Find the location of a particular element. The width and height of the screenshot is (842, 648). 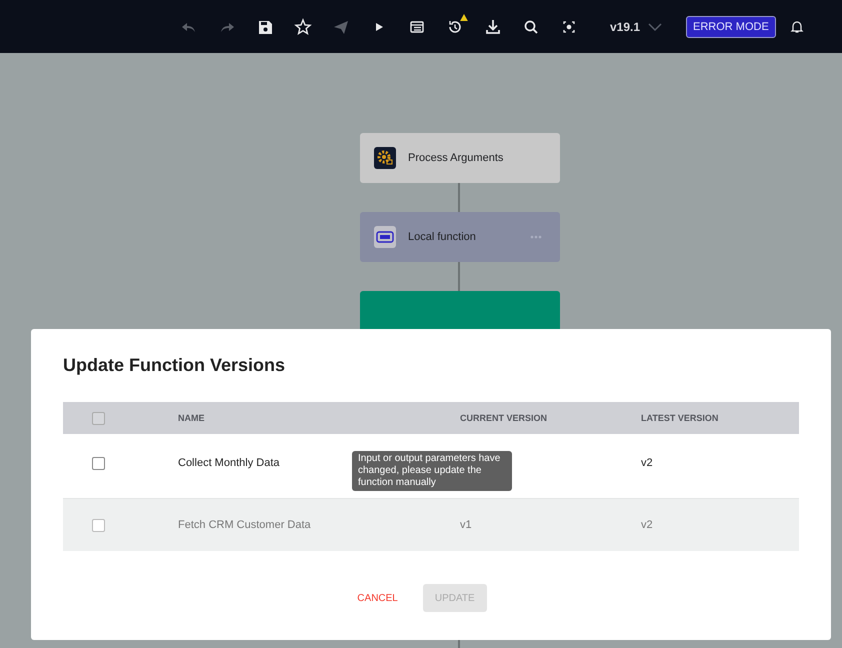

column-header: LATEST VERSION is located at coordinates (679, 418).